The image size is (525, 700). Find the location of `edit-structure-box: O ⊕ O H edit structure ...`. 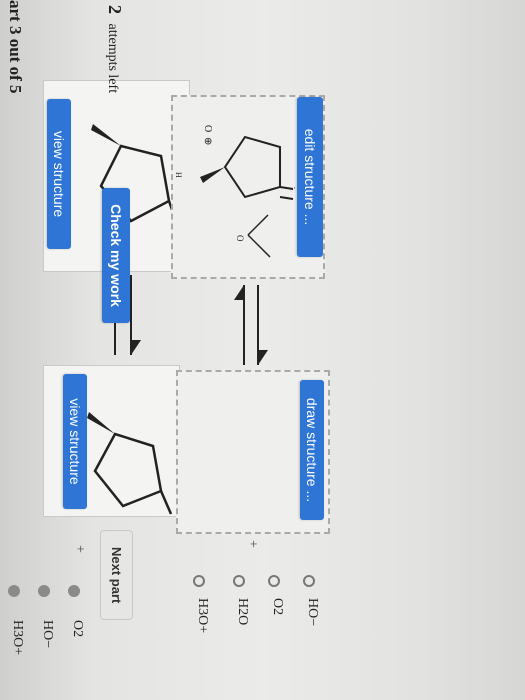

edit-structure-box: O ⊕ O H edit structure ... is located at coordinates (248, 187).